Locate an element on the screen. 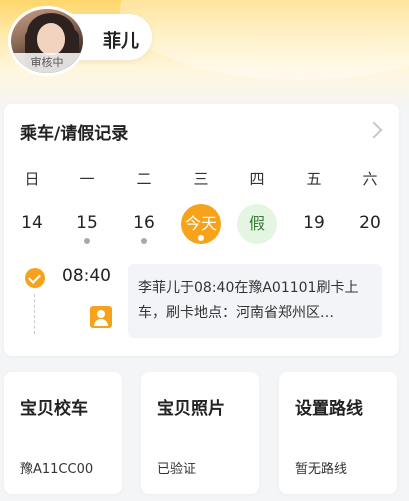 This screenshot has height=501, width=409. weekday-sun: 日 is located at coordinates (32, 179).